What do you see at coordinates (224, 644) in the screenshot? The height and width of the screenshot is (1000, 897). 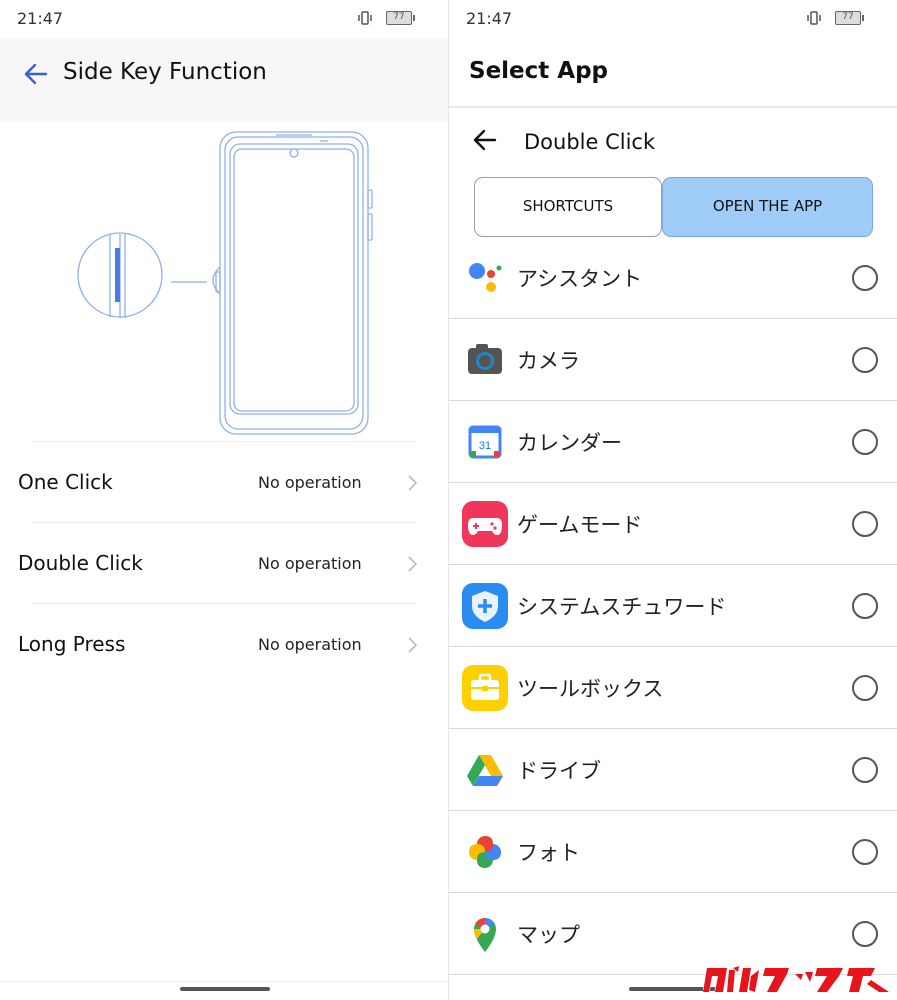 I see `long-press-row: Long Press No operation` at bounding box center [224, 644].